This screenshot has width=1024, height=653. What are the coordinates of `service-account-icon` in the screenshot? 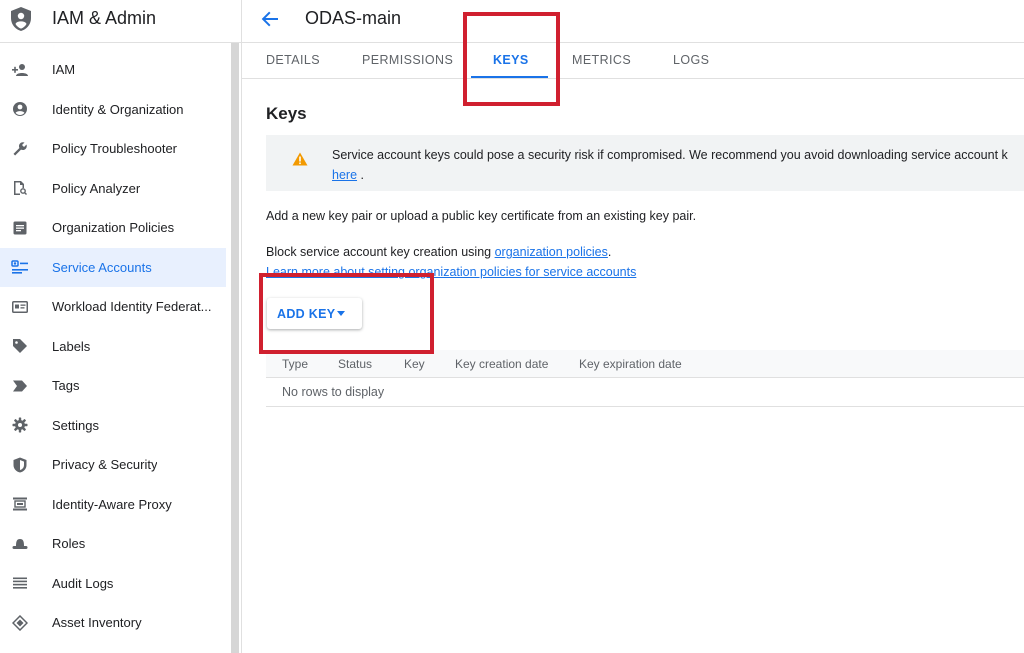 It's located at (20, 267).